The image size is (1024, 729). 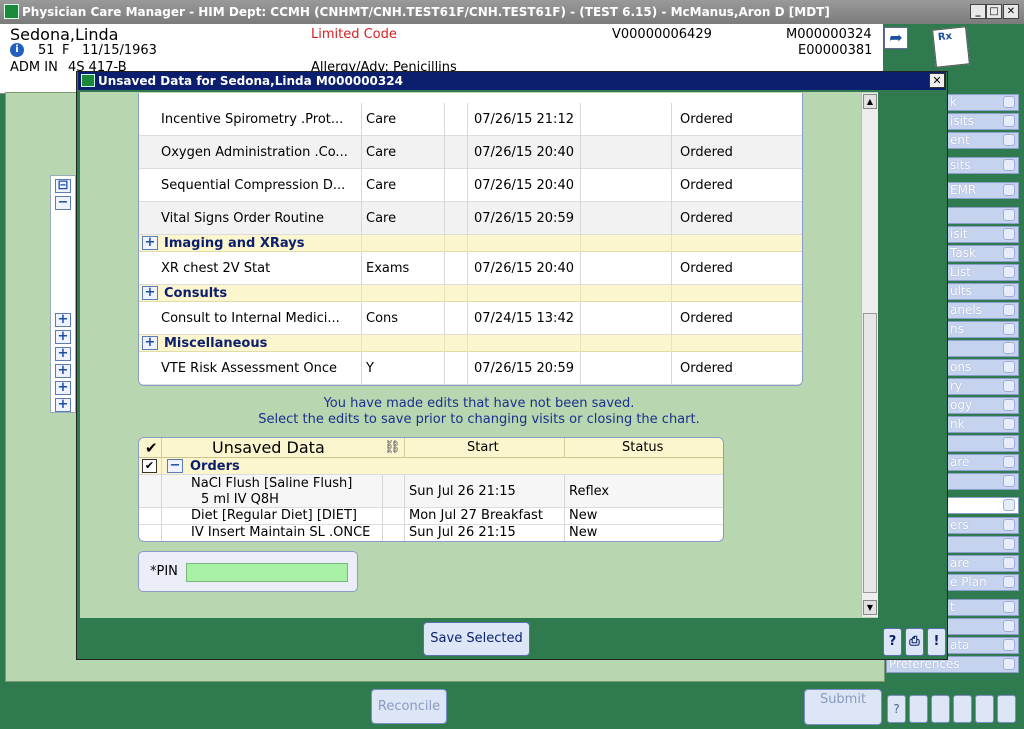 I want to click on close-window-button: ✕, so click(x=1011, y=11).